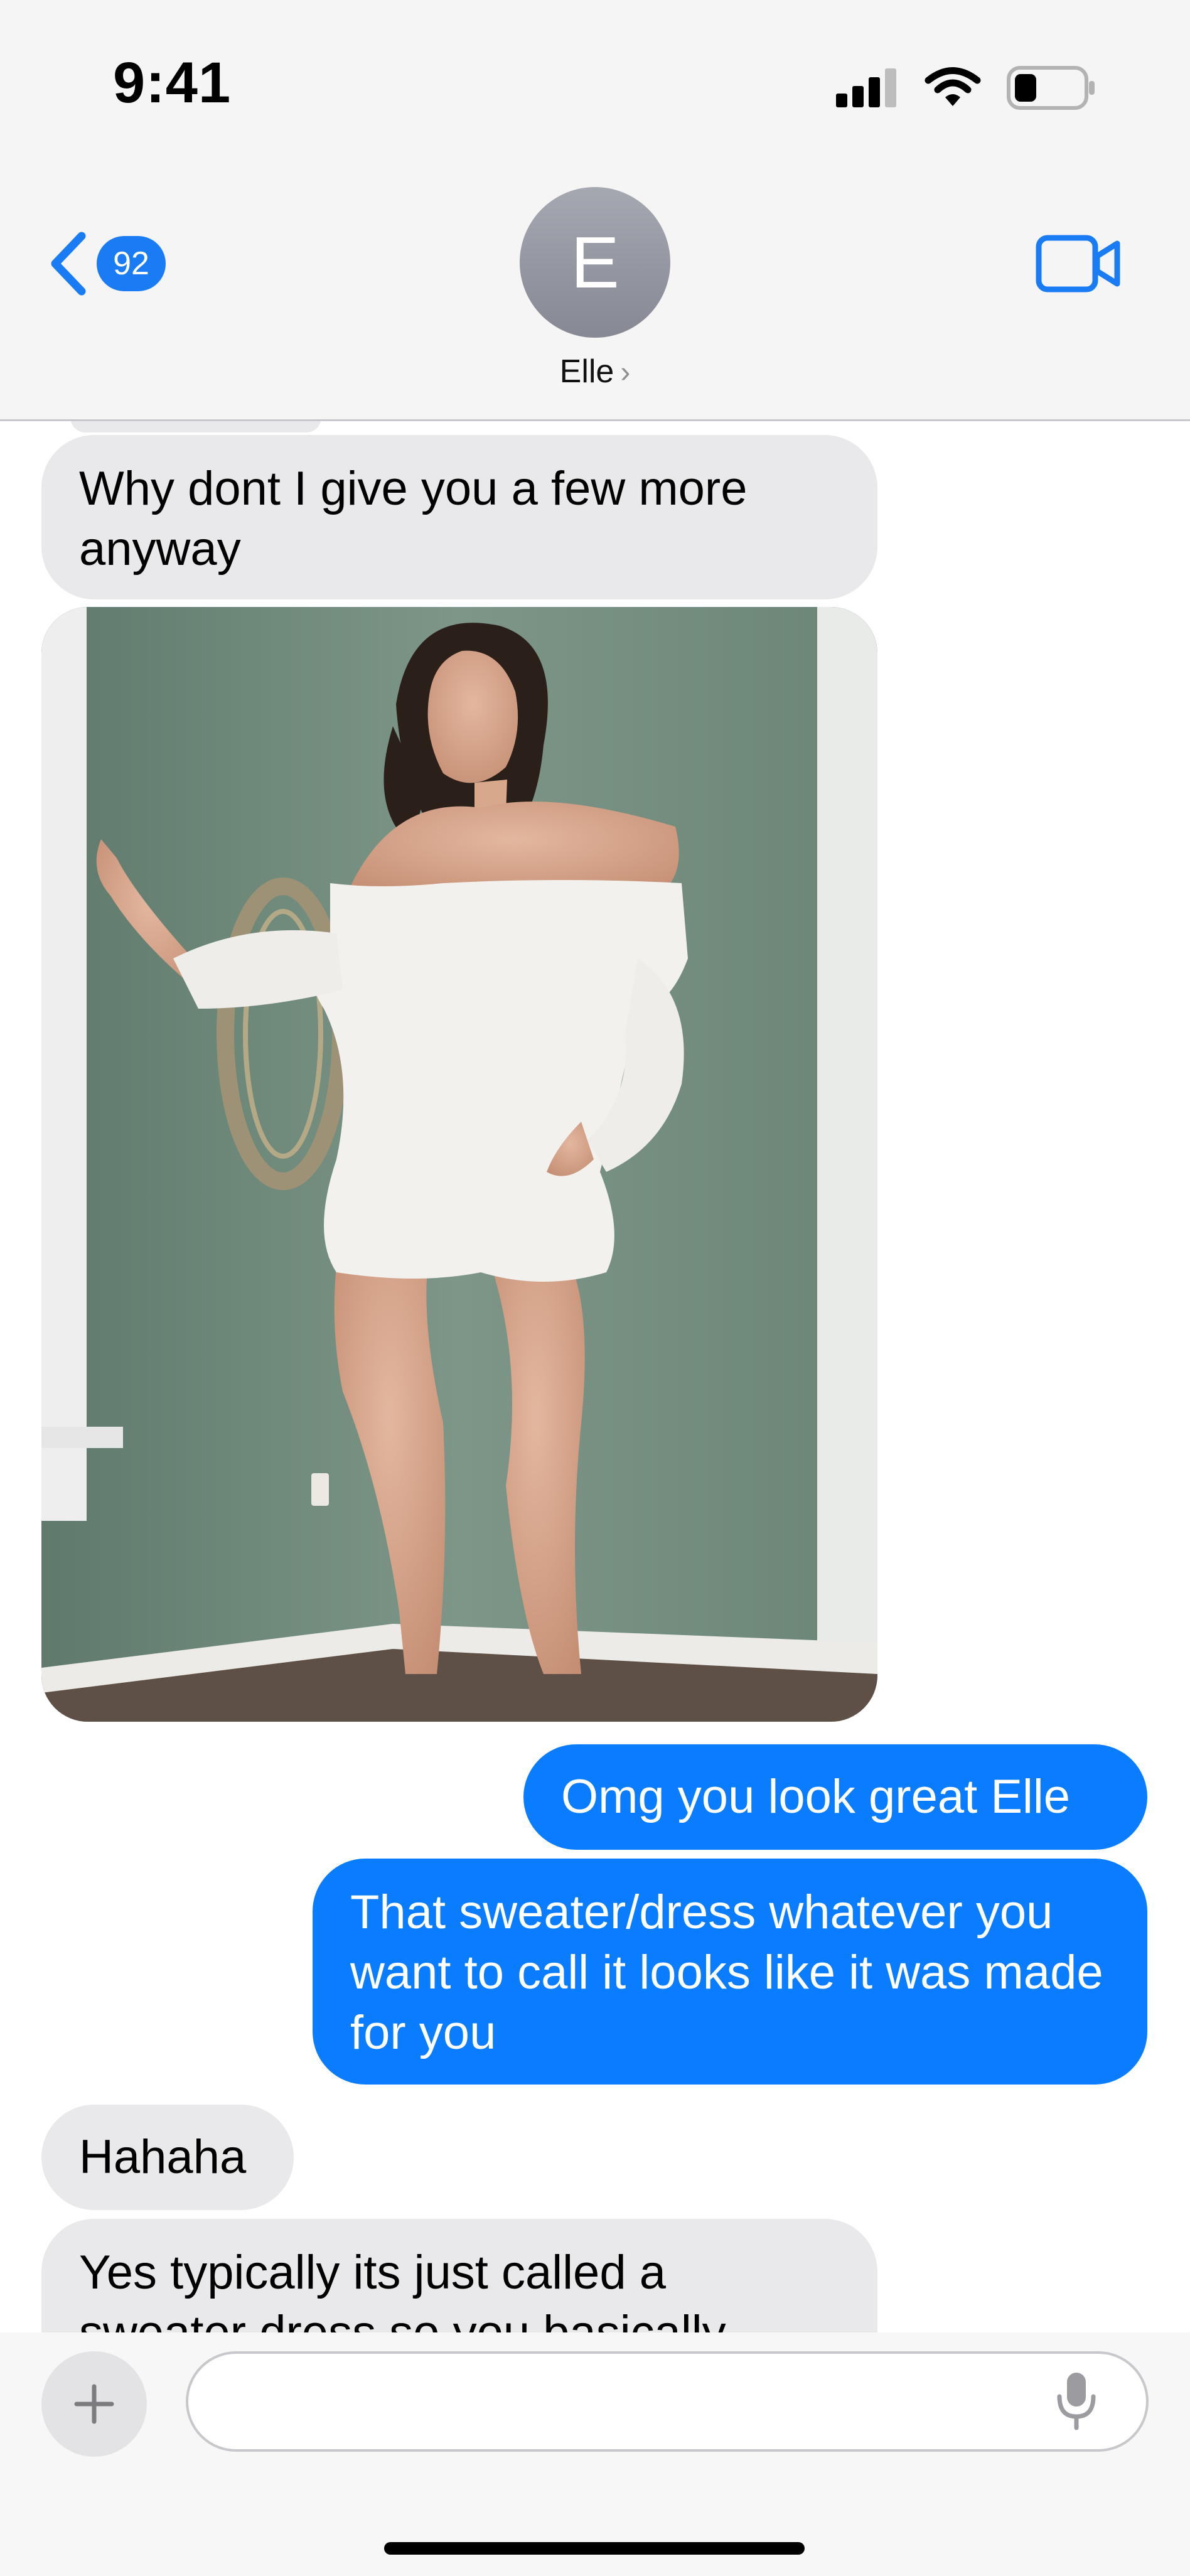 Image resolution: width=1190 pixels, height=2576 pixels. I want to click on home-indicator, so click(594, 2548).